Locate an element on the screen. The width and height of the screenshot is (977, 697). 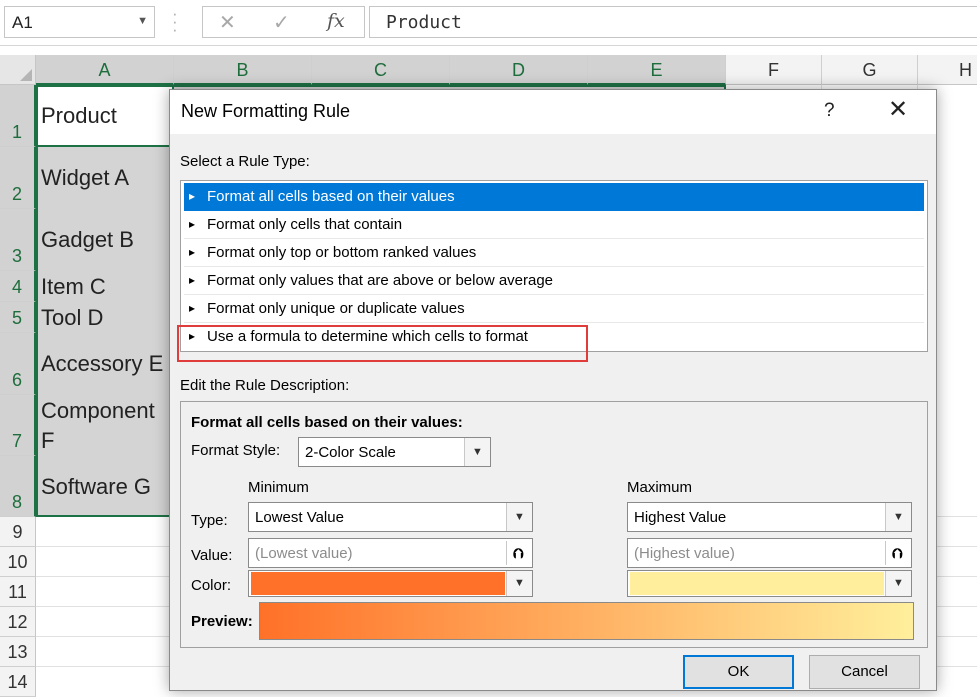
enter-icon: ✓ is located at coordinates (281, 22).